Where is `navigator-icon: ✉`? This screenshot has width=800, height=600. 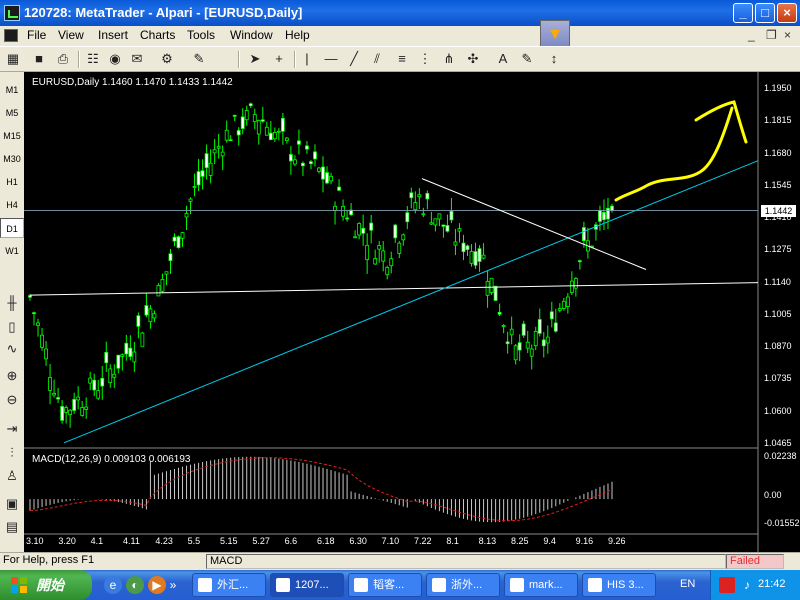 navigator-icon: ✉ is located at coordinates (137, 59).